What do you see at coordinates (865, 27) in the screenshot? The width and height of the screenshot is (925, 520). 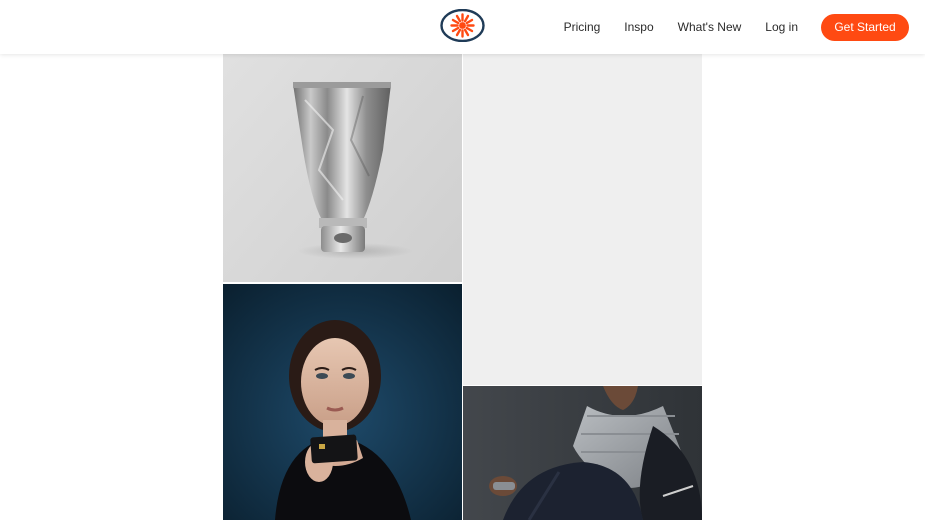 I see `get-started-button: Get Started` at bounding box center [865, 27].